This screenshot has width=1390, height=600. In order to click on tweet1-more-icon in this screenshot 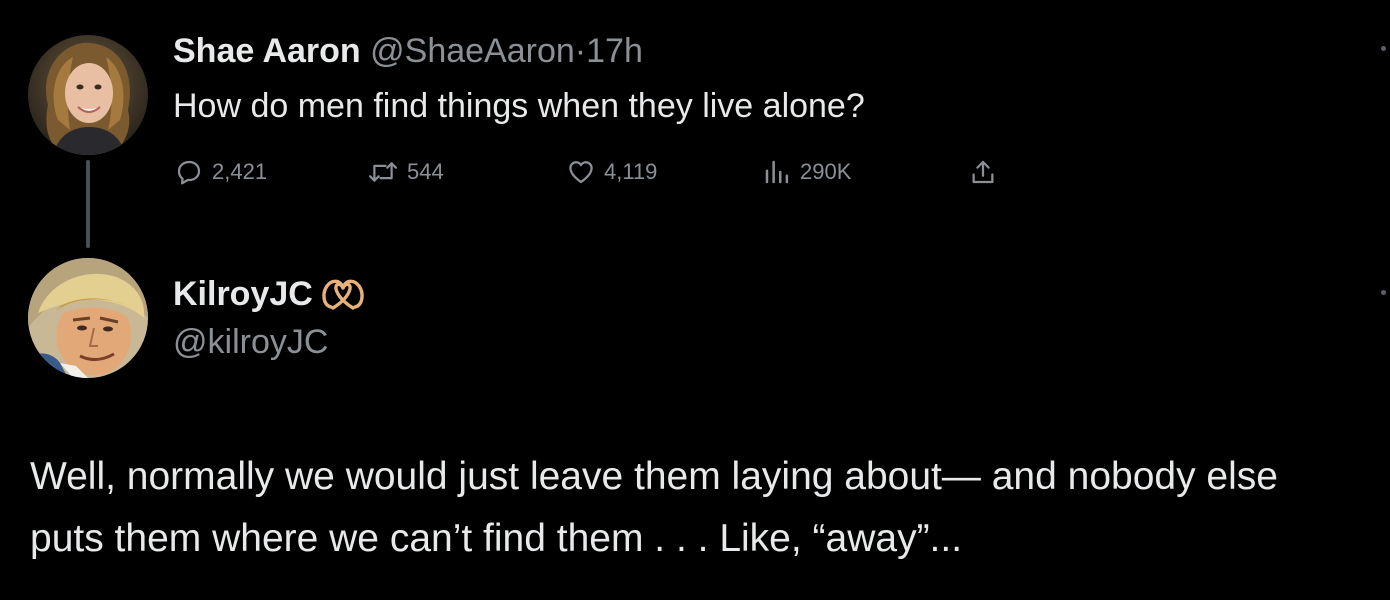, I will do `click(1383, 48)`.